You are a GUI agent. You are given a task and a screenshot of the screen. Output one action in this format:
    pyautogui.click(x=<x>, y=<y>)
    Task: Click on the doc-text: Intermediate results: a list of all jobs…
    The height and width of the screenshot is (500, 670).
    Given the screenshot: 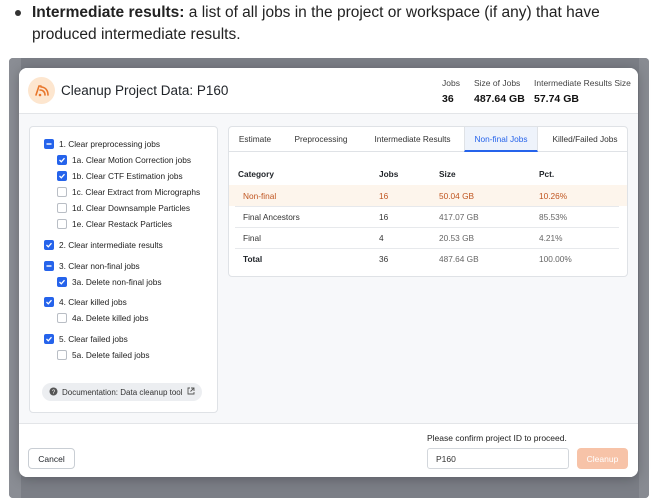 What is the action you would take?
    pyautogui.click(x=337, y=24)
    